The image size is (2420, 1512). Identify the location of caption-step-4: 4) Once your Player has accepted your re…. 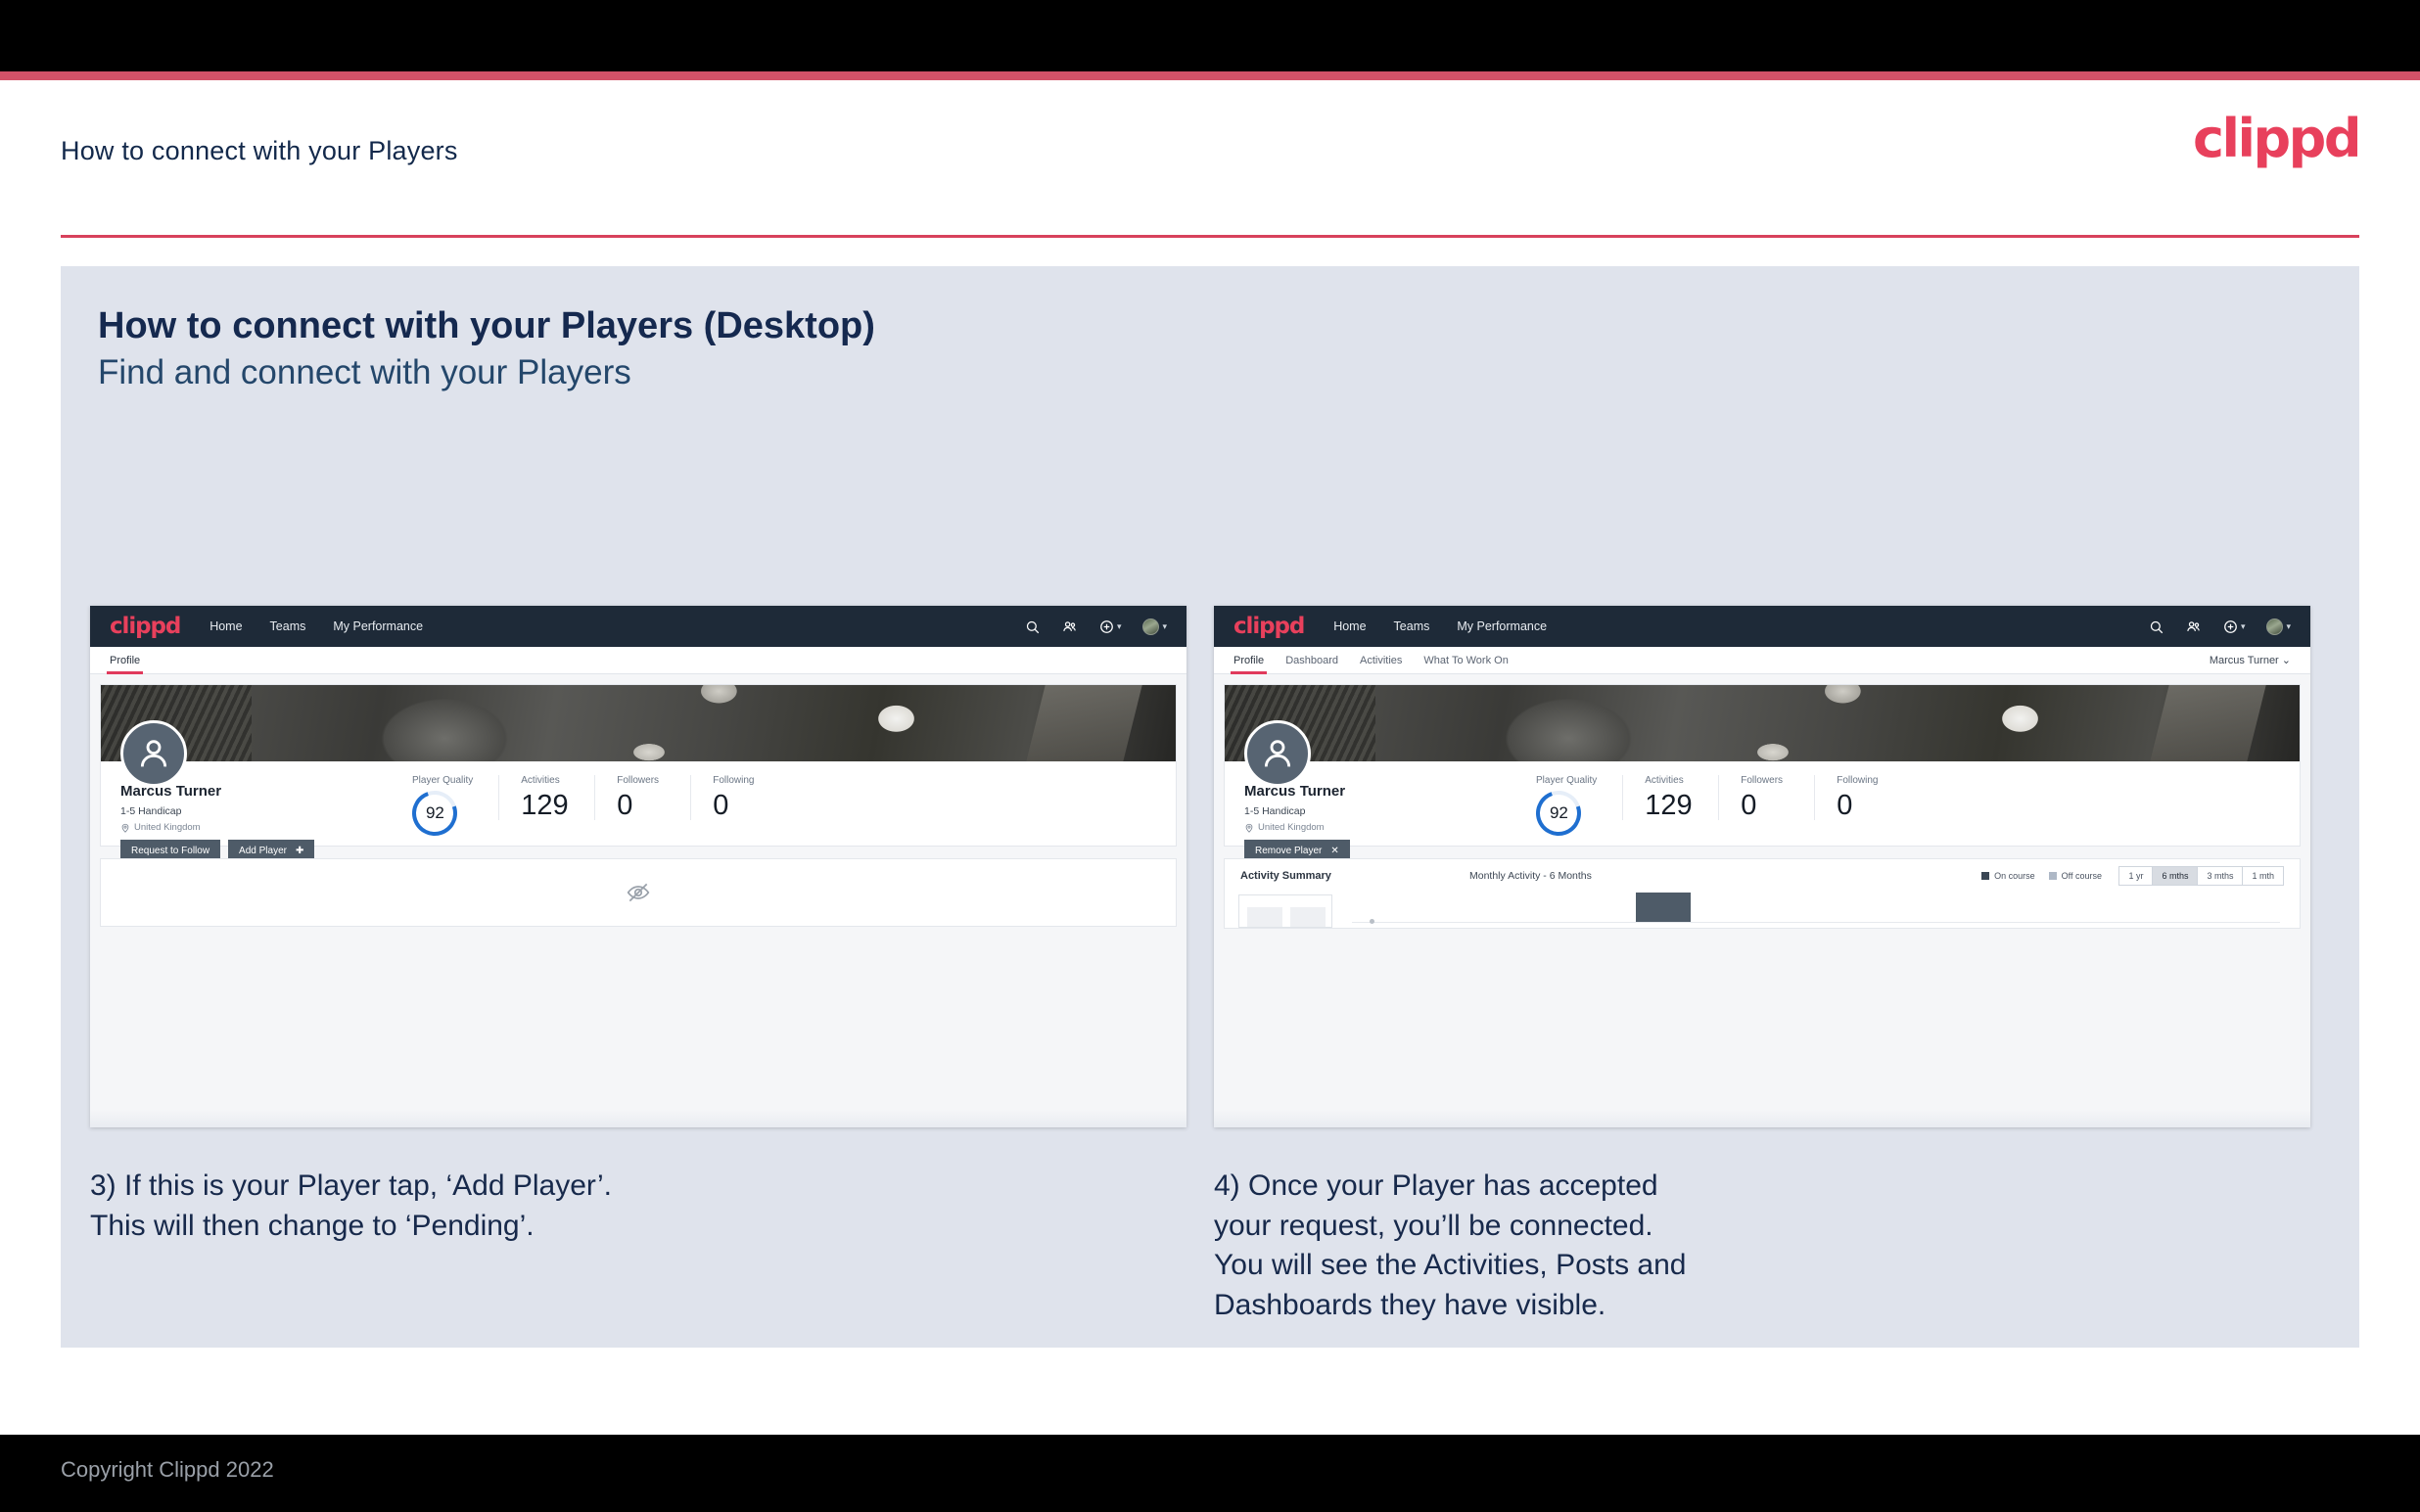
(1450, 1245).